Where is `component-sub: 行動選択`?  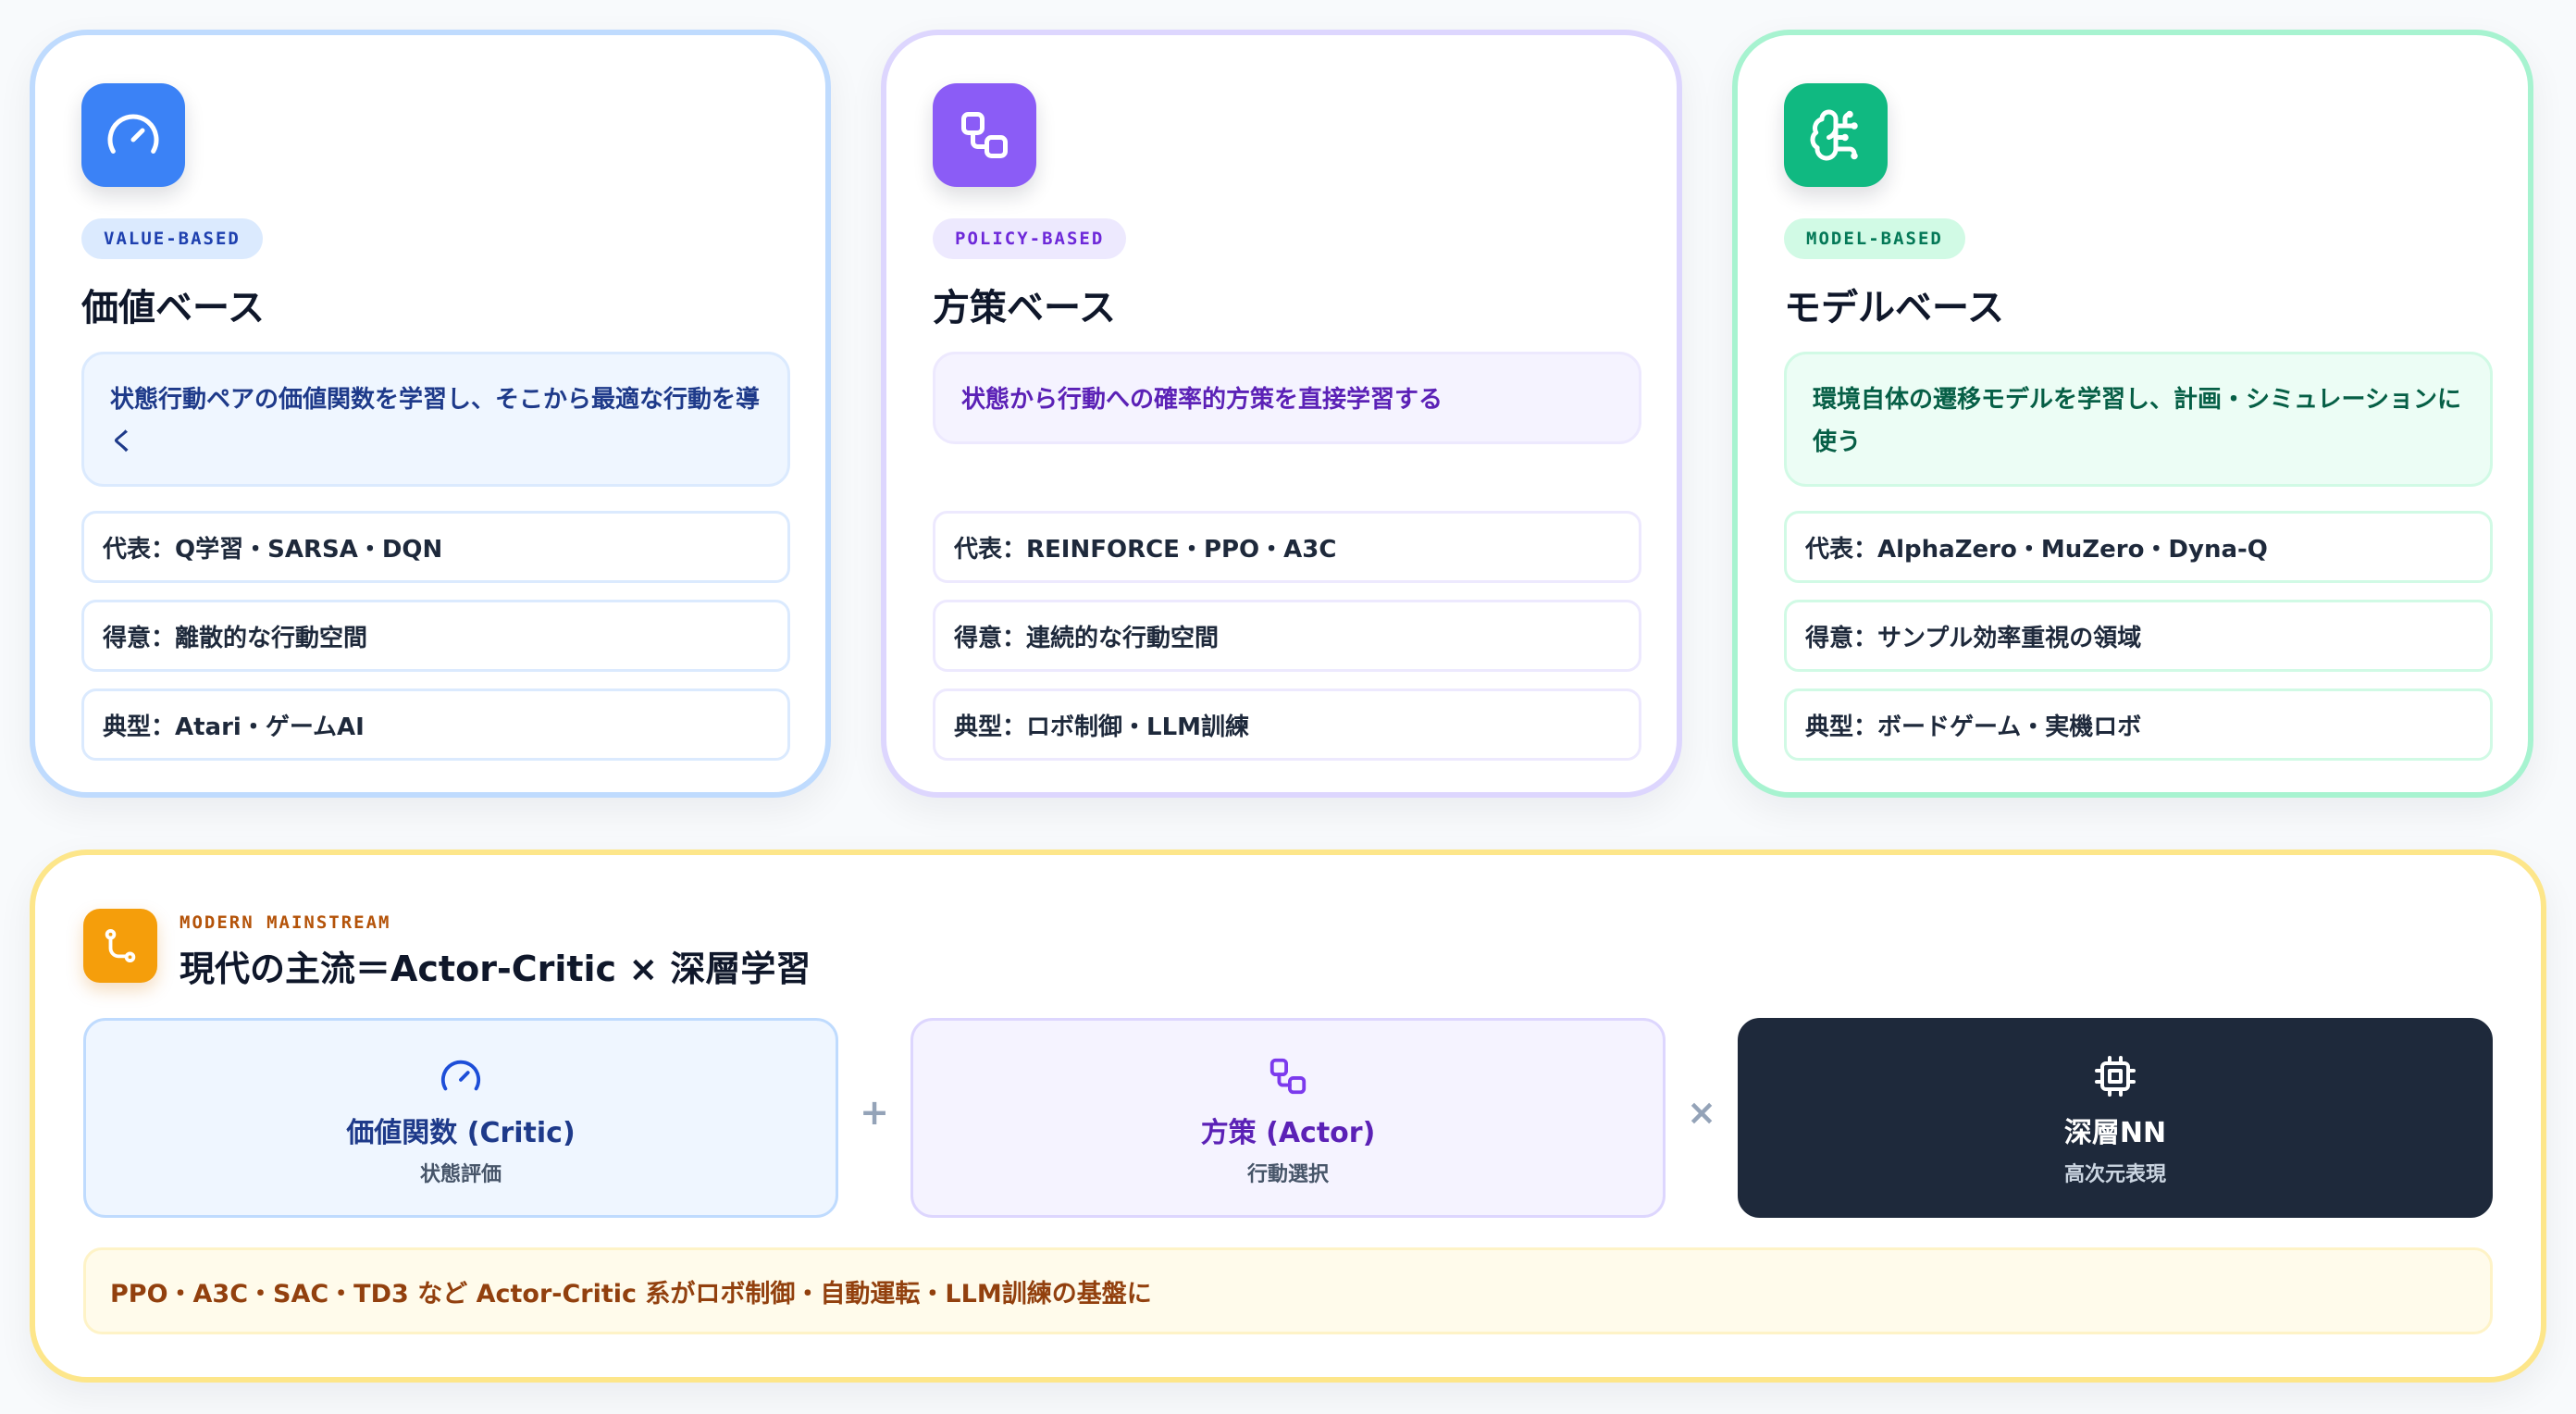 component-sub: 行動選択 is located at coordinates (1288, 1174).